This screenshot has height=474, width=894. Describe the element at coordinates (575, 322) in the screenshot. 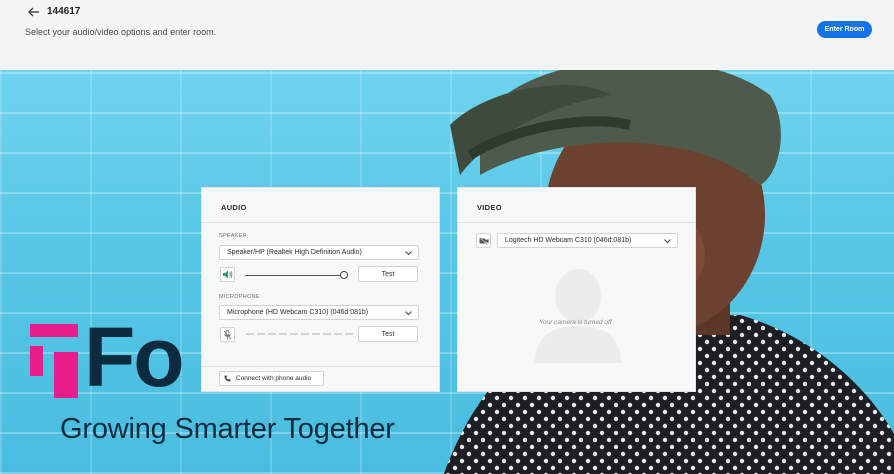

I see `camera-off-message: Your camera is turned off` at that location.